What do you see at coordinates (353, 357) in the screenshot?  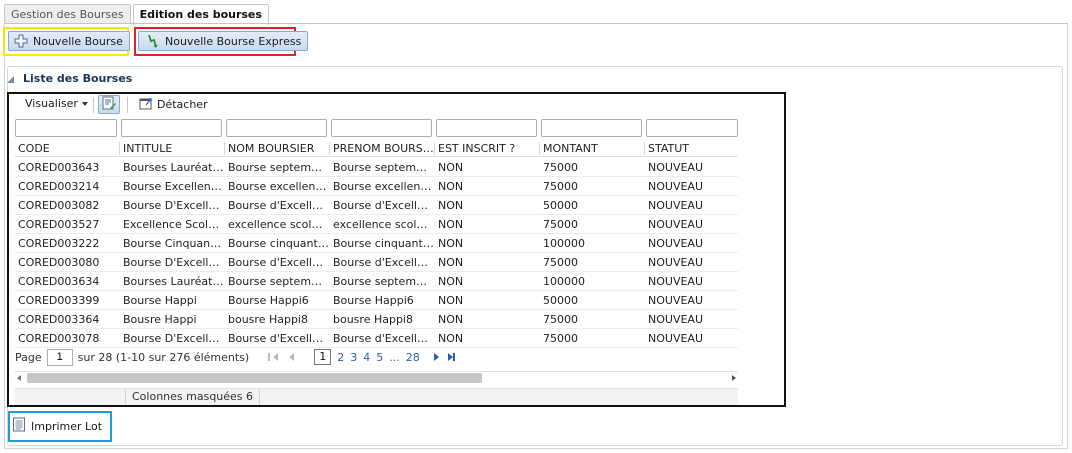 I see `page-link: 3` at bounding box center [353, 357].